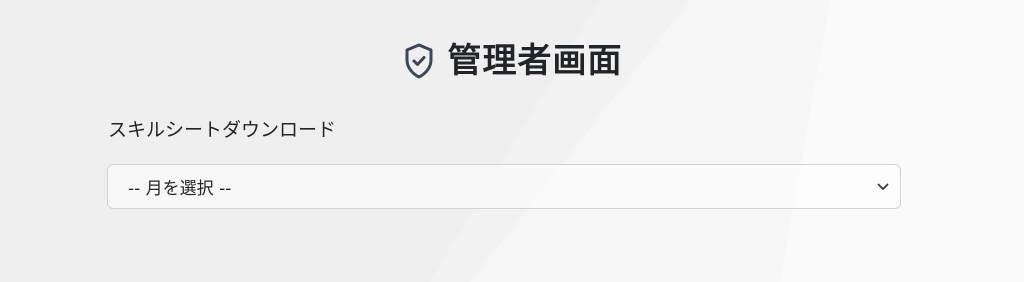 The height and width of the screenshot is (282, 1024). I want to click on month-select: -- 月を選択 --, so click(504, 186).